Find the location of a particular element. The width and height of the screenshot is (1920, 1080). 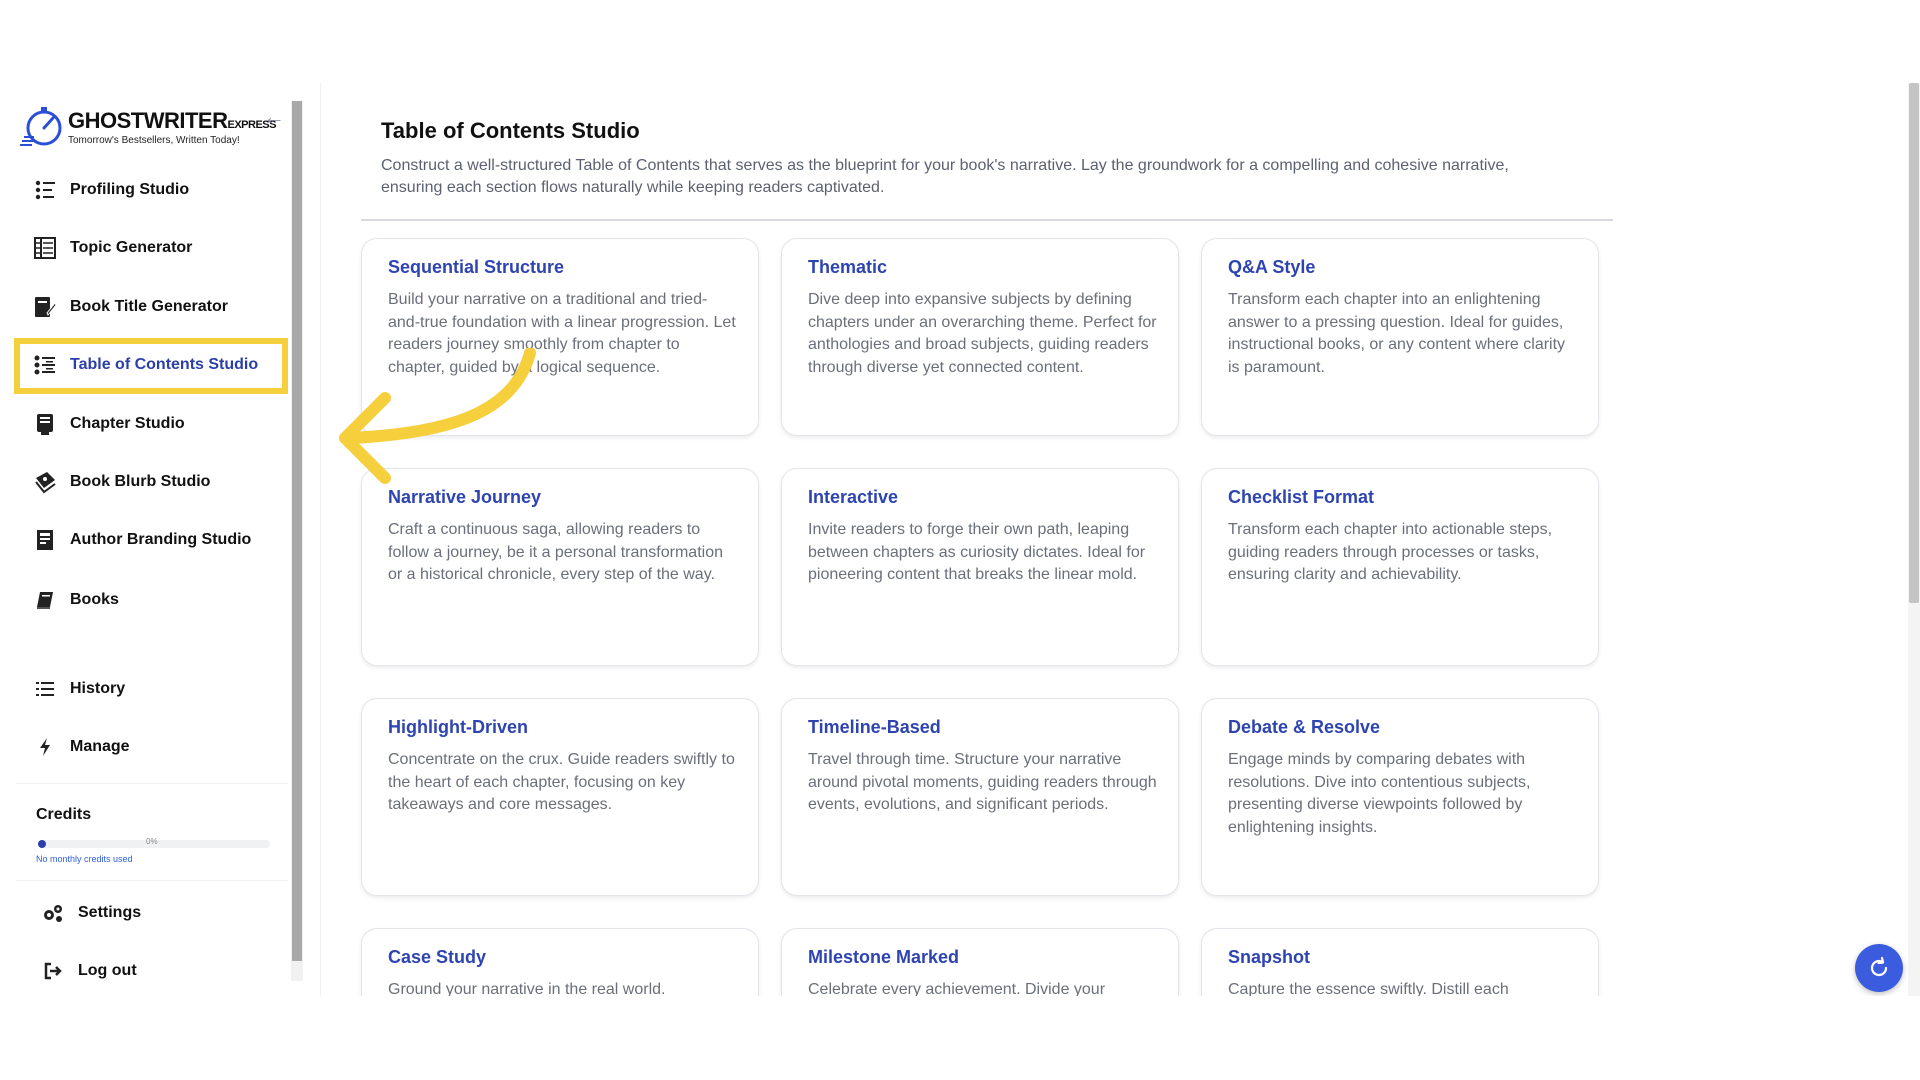

sidebar-item-label: Books is located at coordinates (94, 599).